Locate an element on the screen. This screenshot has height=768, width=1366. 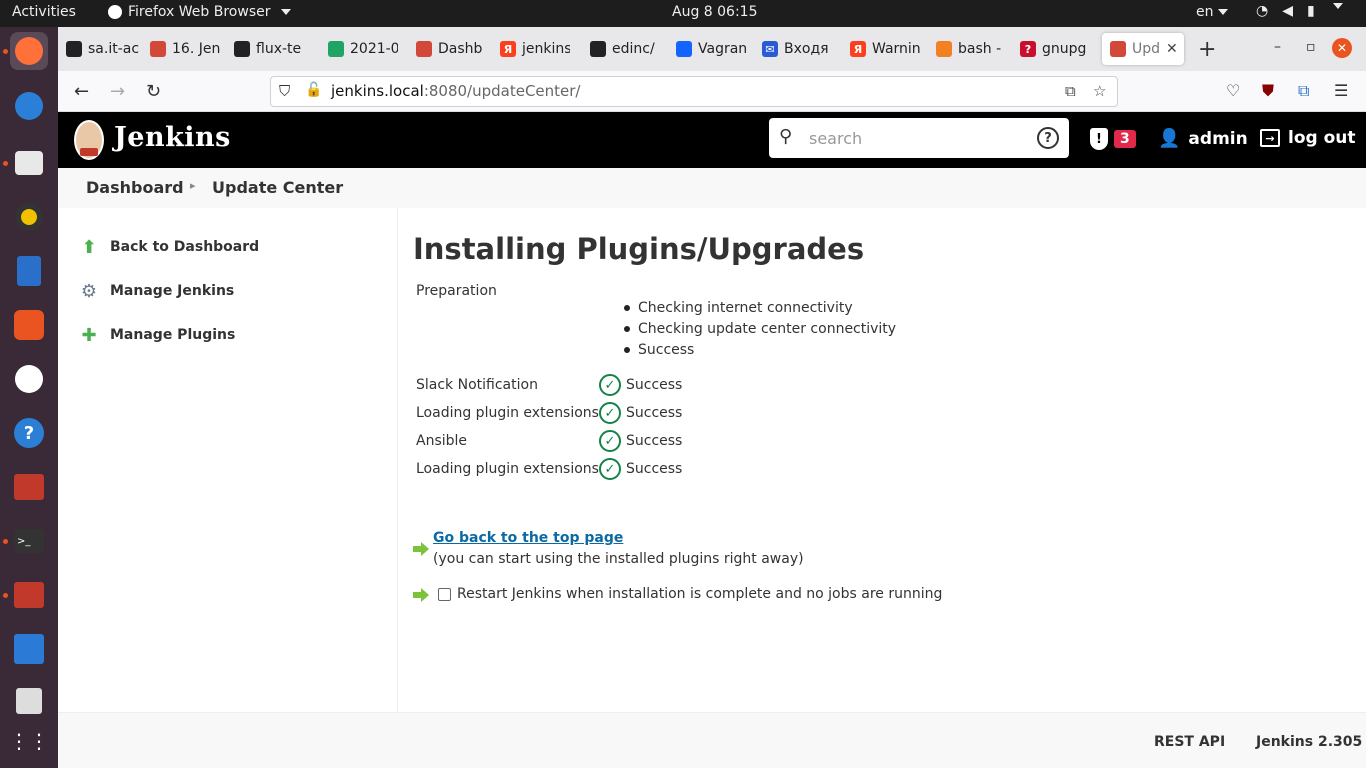
browser-tab: Vagran is located at coordinates (714, 49).